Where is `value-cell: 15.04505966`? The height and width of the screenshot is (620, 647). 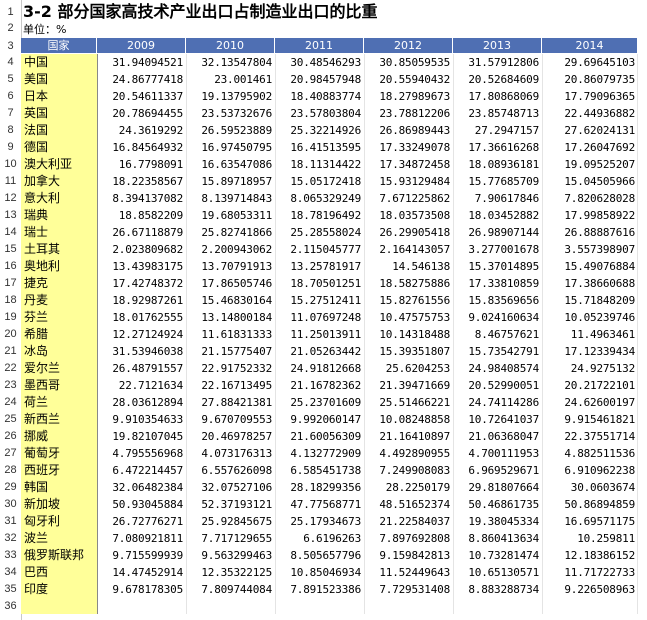 value-cell: 15.04505966 is located at coordinates (589, 181).